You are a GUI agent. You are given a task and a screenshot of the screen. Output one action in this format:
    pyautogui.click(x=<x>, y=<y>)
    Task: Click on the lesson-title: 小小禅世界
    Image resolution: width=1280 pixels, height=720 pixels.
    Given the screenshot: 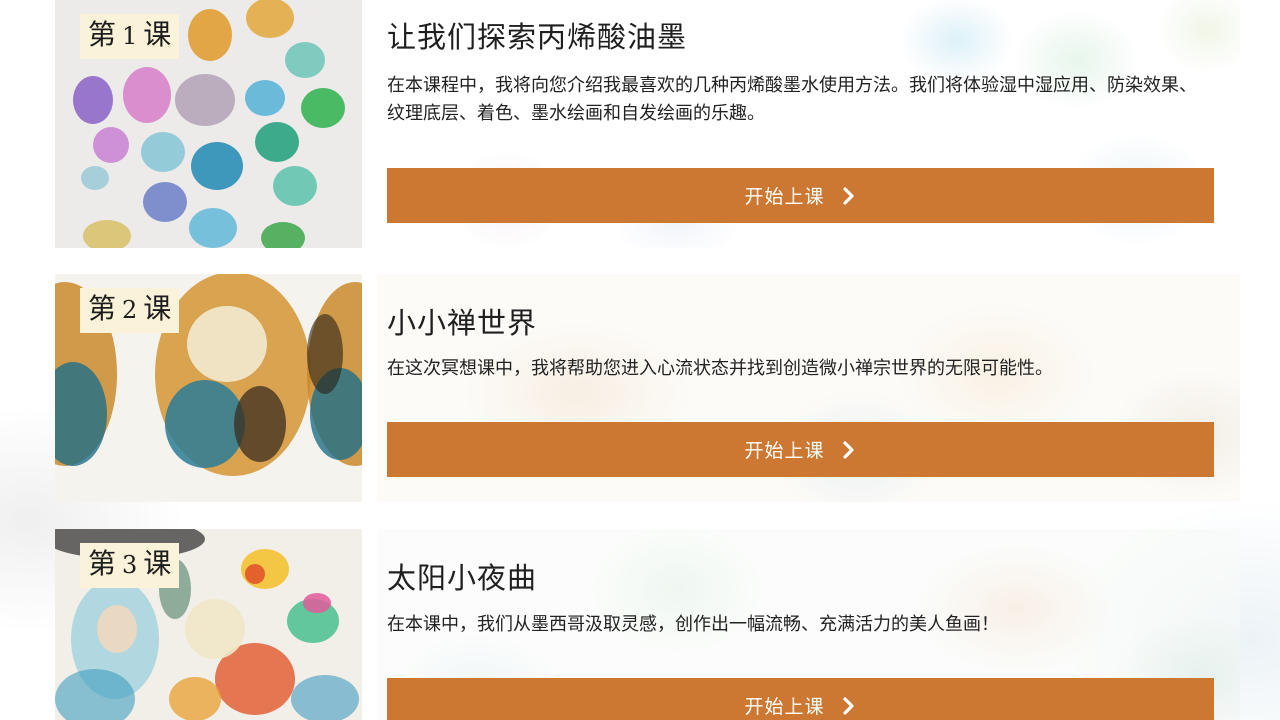 What is the action you would take?
    pyautogui.click(x=462, y=321)
    